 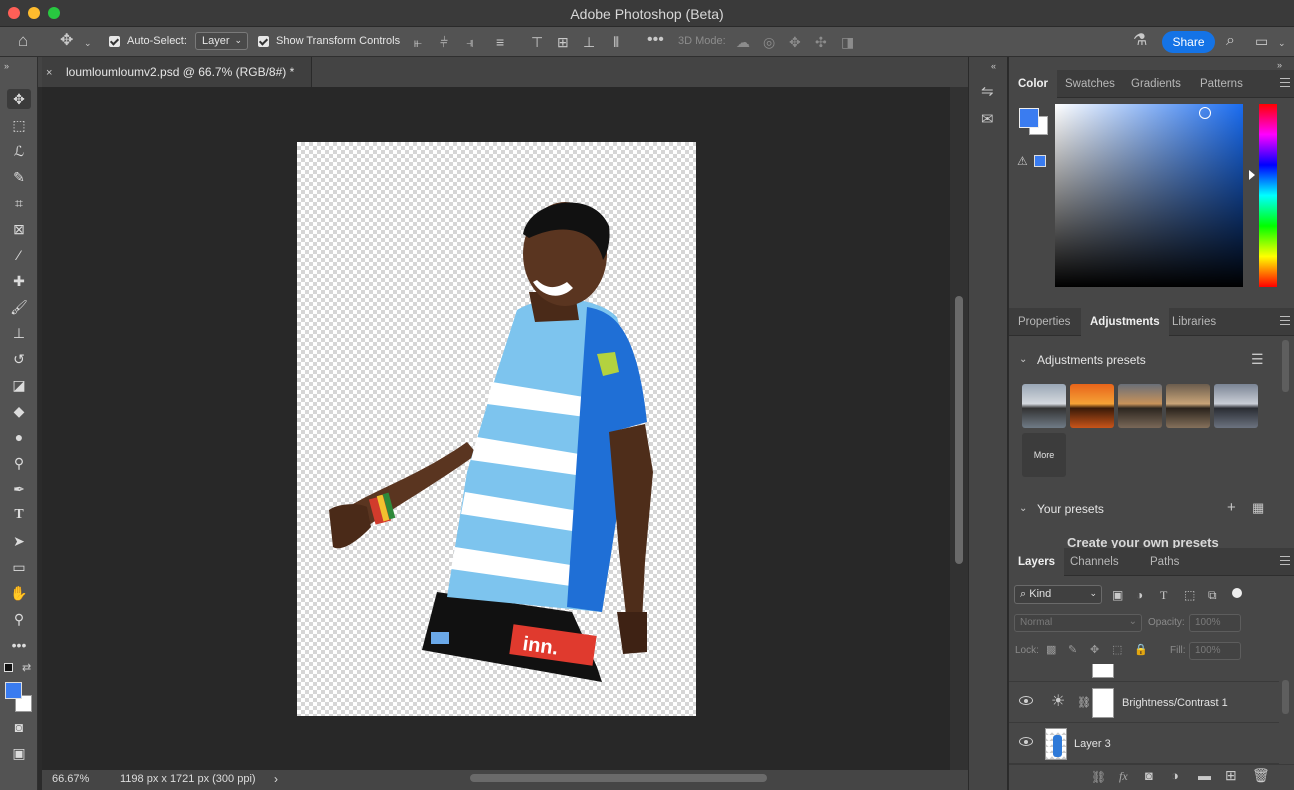 I want to click on healing-brush-tool-icon: ✚, so click(x=19, y=281).